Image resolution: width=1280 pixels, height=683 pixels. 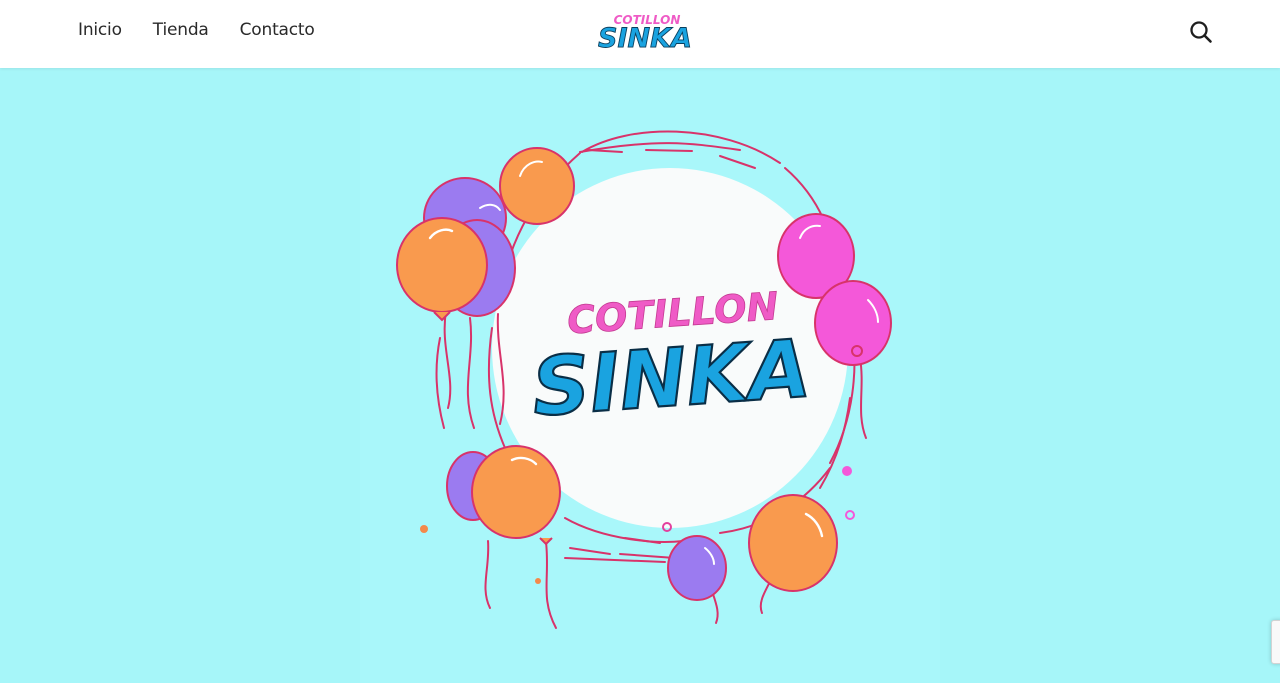 I want to click on main-nav: Inicio Tienda Contacto, so click(x=196, y=30).